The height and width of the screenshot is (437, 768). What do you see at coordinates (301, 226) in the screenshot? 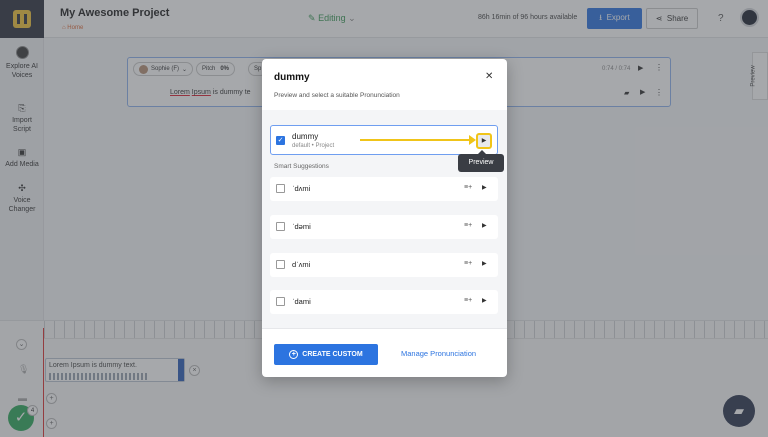
I see `suggestion-word: ˈdəmi` at bounding box center [301, 226].